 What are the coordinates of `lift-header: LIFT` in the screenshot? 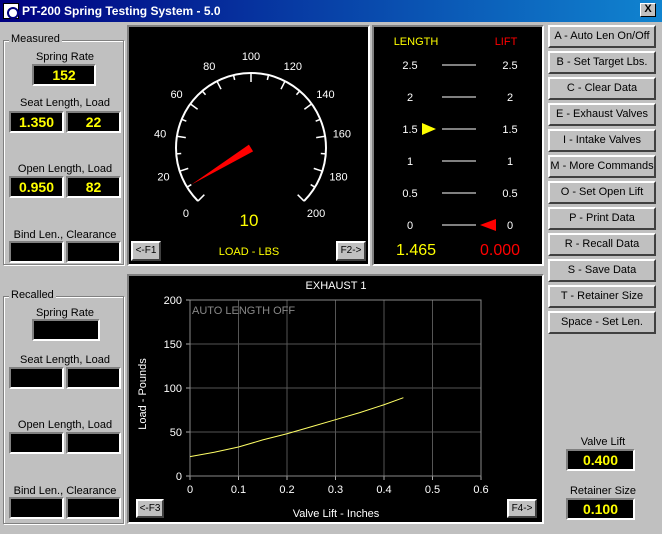 It's located at (506, 42).